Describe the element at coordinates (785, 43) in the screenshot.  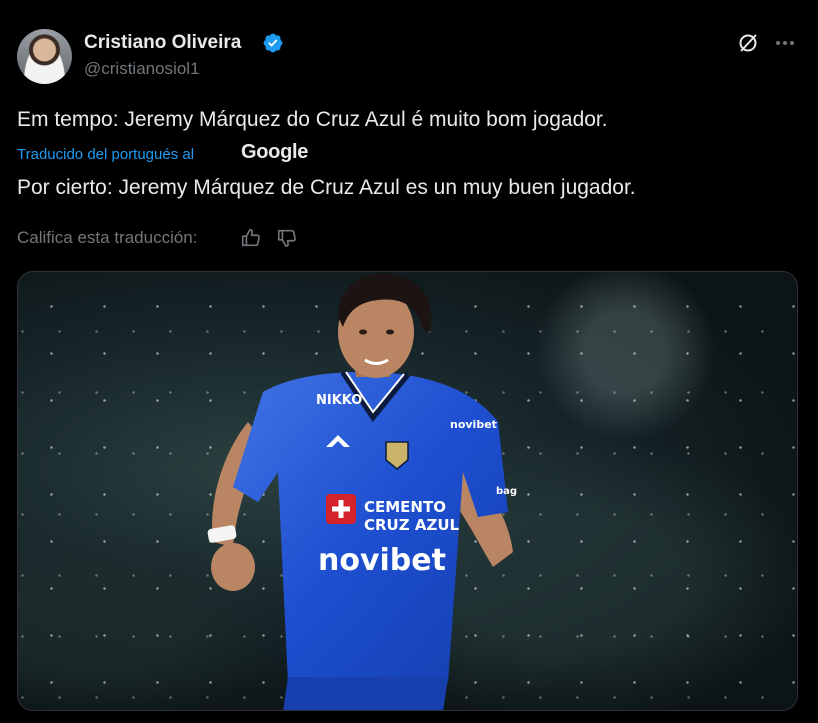
I see `more-options-icon` at that location.